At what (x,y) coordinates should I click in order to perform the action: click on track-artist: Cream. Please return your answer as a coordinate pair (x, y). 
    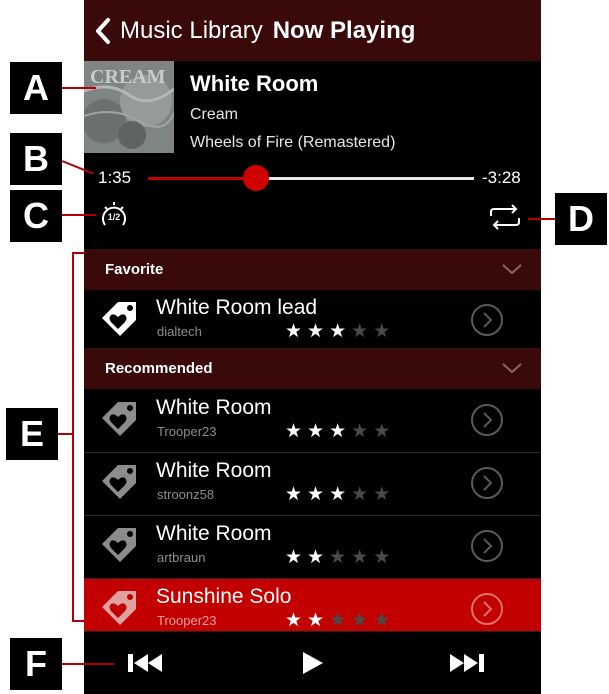
    Looking at the image, I should click on (214, 114).